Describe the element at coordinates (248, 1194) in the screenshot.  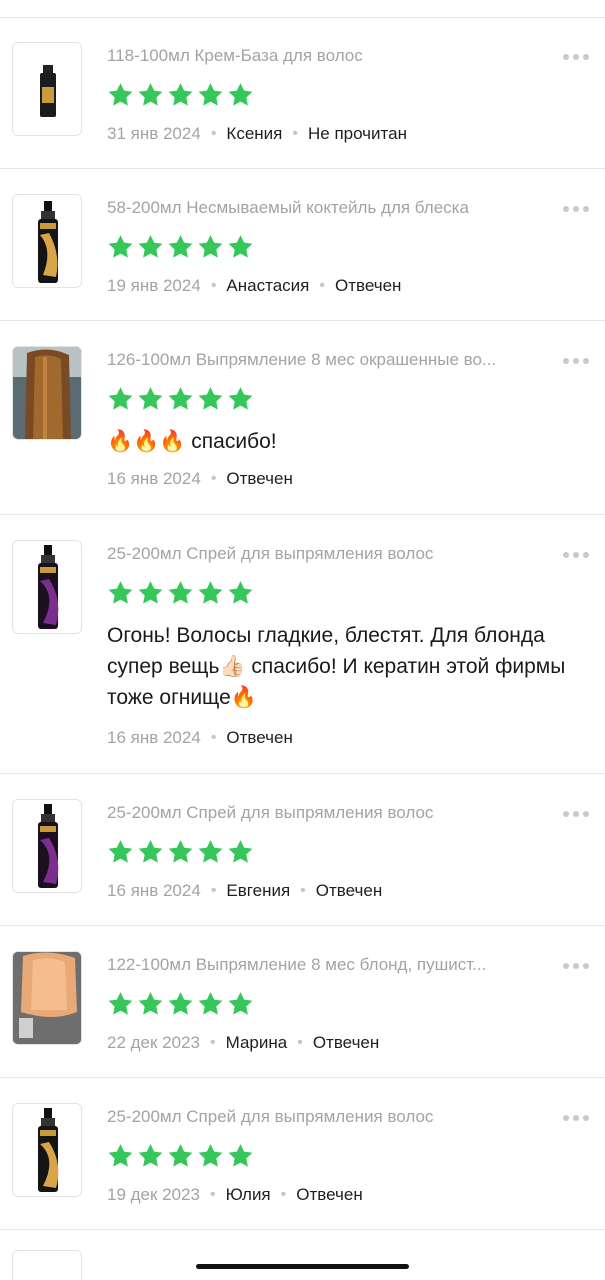
I see `review-author: Юлия` at that location.